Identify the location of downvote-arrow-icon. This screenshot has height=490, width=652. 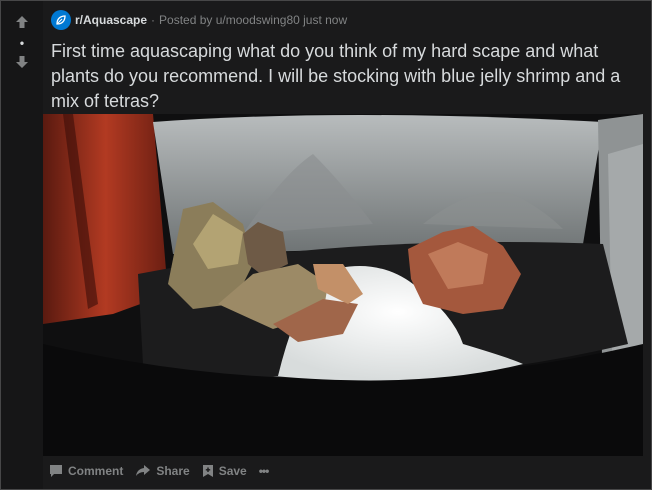
(22, 62).